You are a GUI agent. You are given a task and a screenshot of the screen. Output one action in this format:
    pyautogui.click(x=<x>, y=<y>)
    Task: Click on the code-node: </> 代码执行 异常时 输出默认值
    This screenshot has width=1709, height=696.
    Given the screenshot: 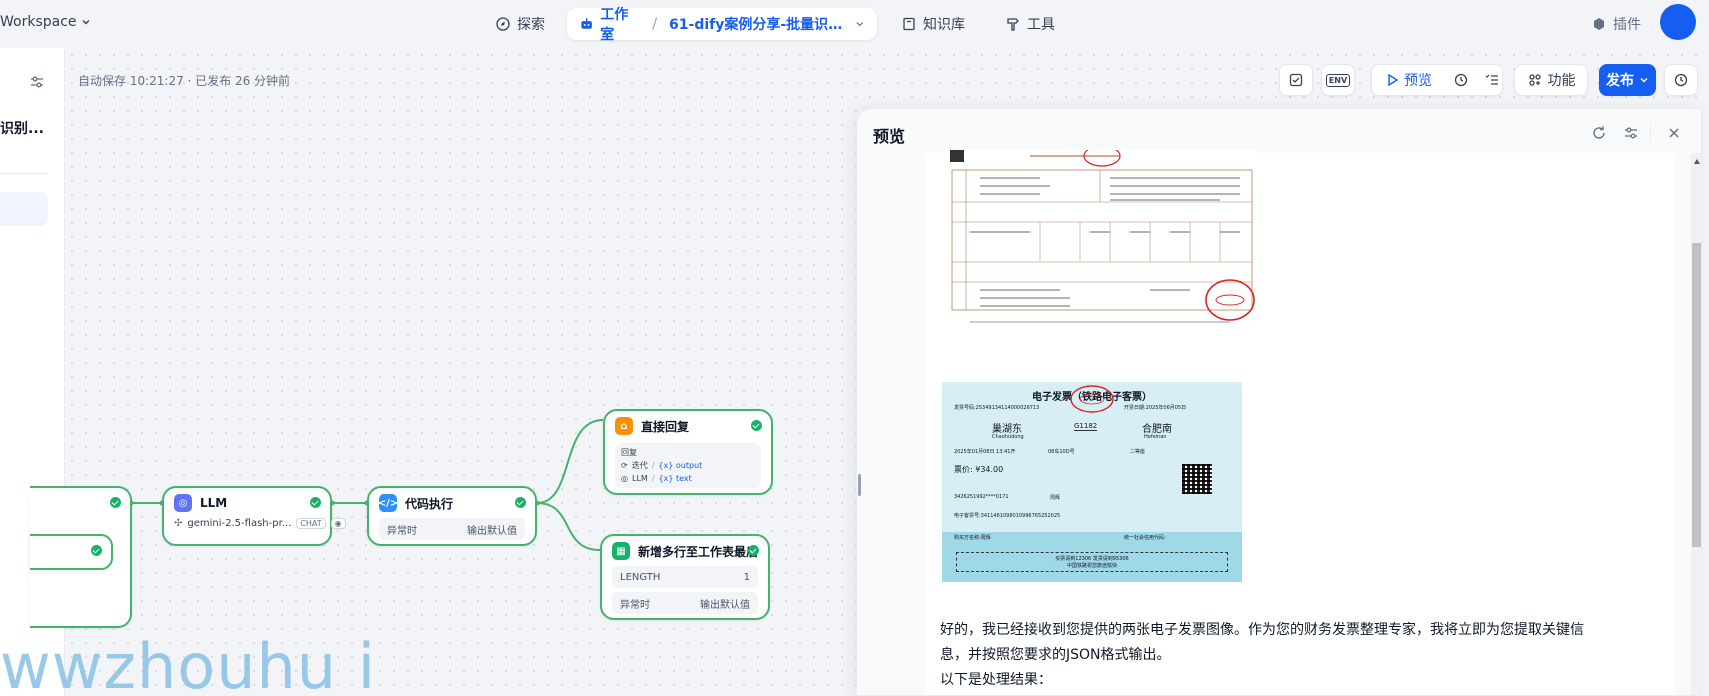 What is the action you would take?
    pyautogui.click(x=452, y=516)
    